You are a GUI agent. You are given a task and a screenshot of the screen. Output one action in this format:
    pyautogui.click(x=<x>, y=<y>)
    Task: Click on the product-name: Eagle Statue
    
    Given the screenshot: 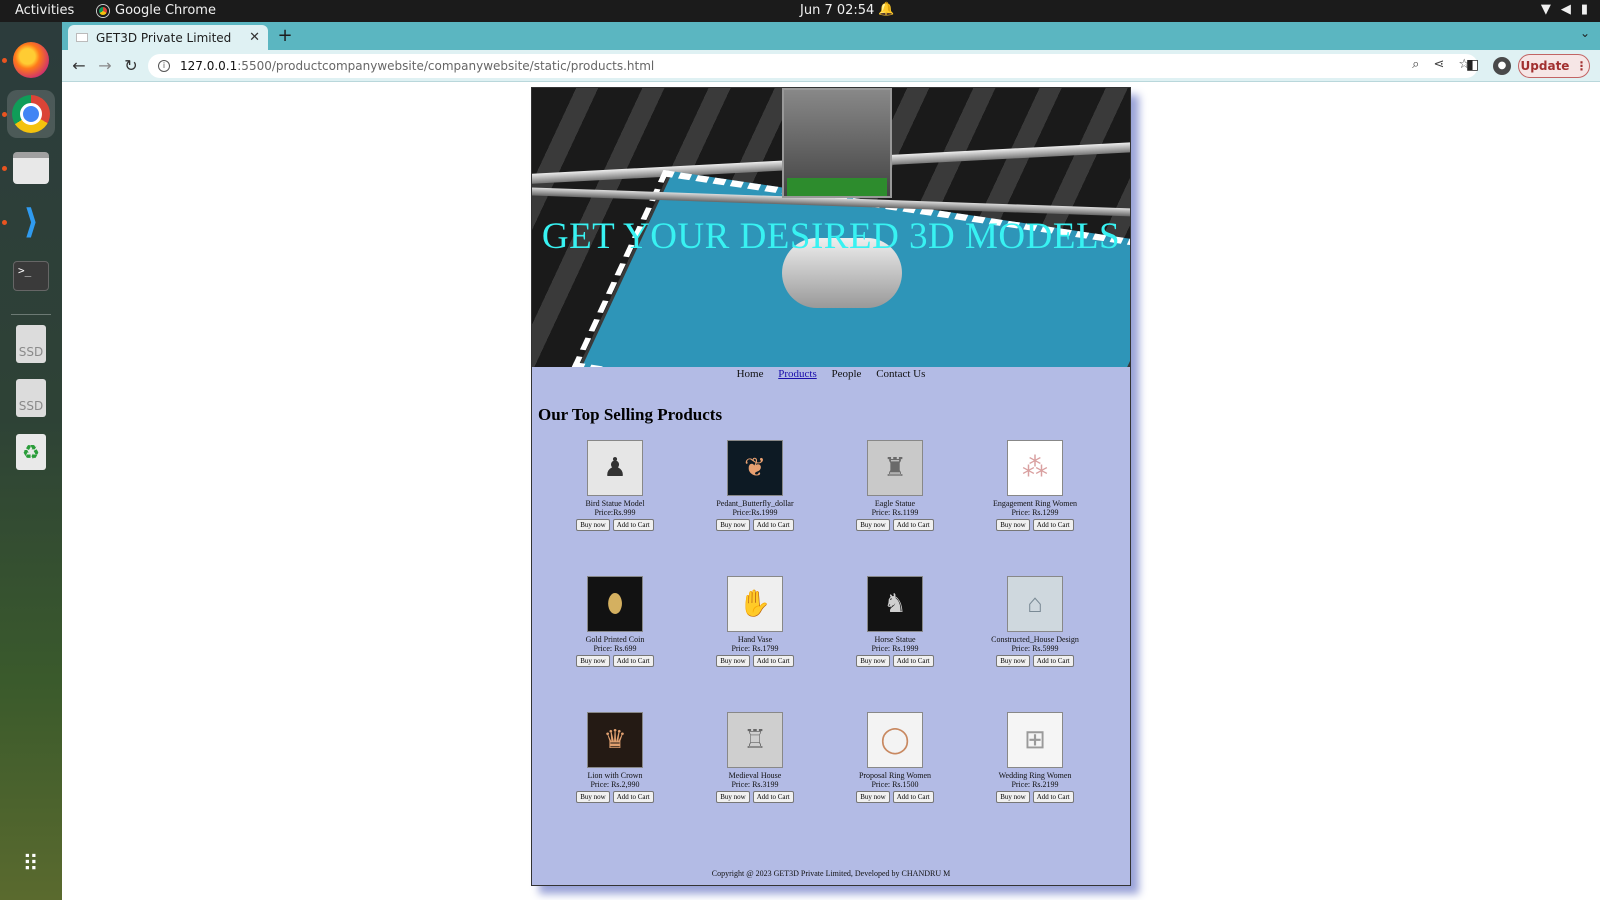 What is the action you would take?
    pyautogui.click(x=895, y=503)
    